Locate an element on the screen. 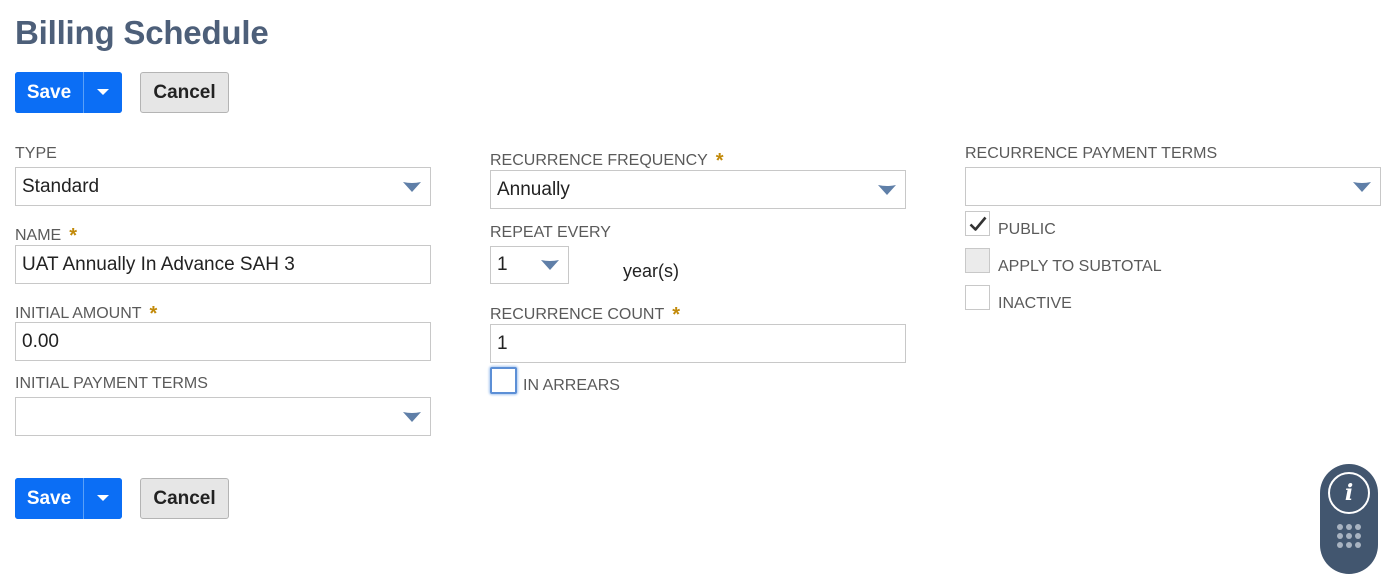 This screenshot has height=576, width=1396. public-checkbox is located at coordinates (977, 223).